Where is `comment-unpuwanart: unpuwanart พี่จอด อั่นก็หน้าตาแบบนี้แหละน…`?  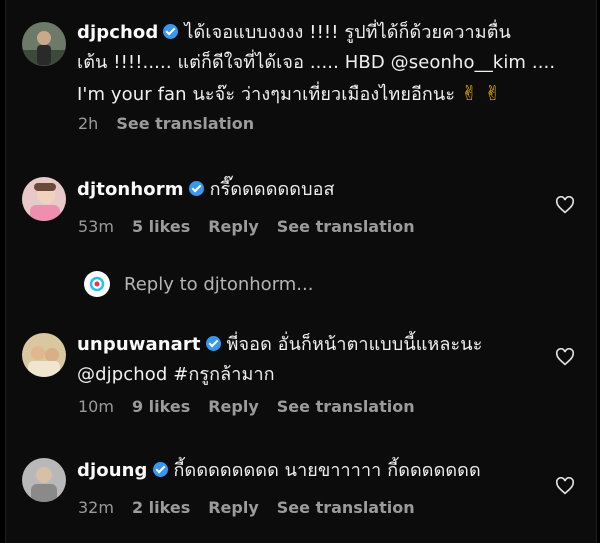
comment-unpuwanart: unpuwanart พี่จอด อั่นก็หน้าตาแบบนี้แหละน… is located at coordinates (279, 360).